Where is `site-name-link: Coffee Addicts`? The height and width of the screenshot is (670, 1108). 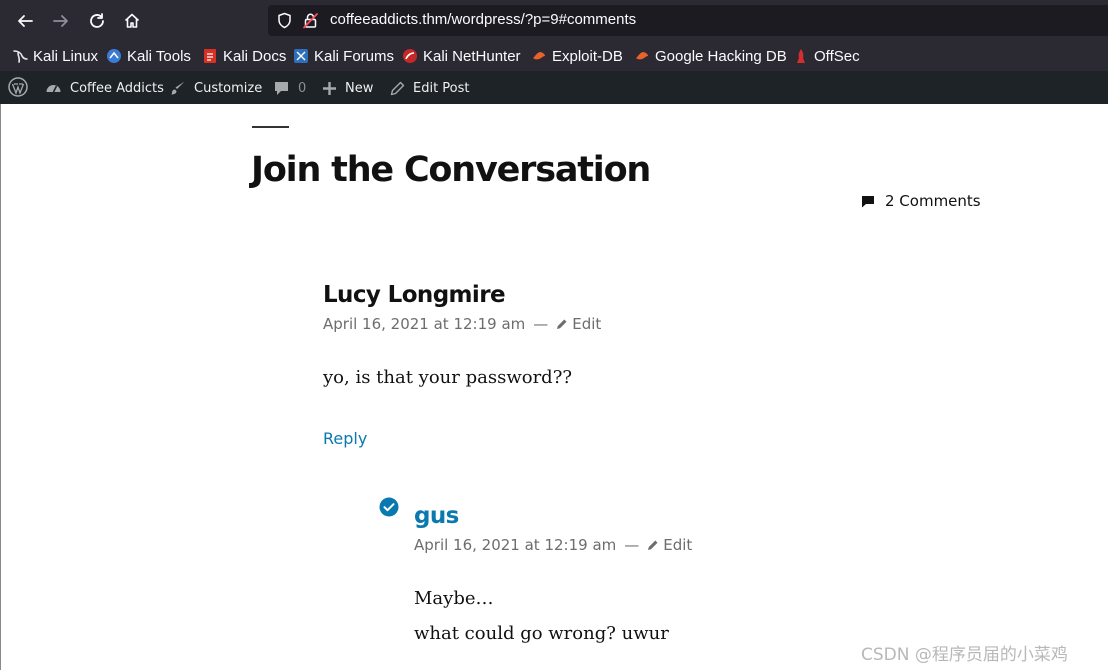 site-name-link: Coffee Addicts is located at coordinates (104, 88).